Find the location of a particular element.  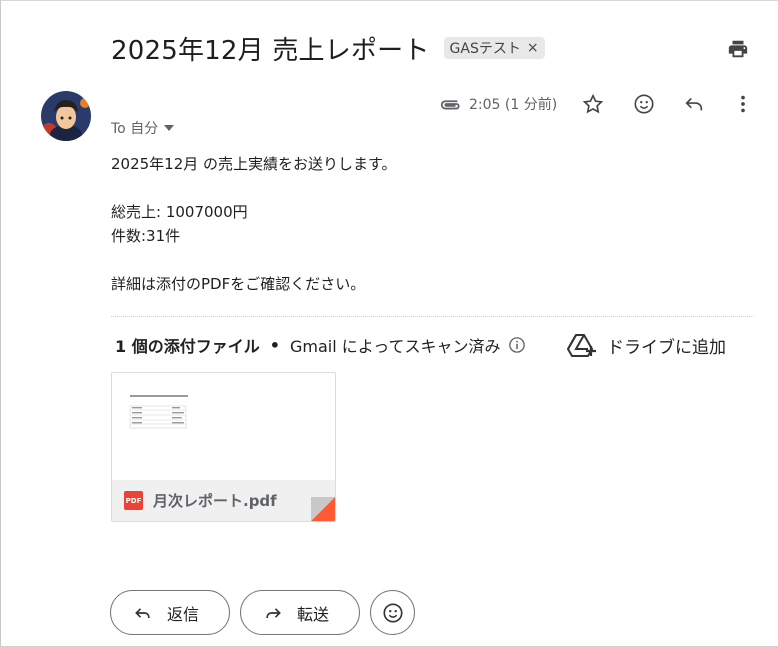

attachment-footer: PDF 月次レポート.pdf is located at coordinates (223, 500).